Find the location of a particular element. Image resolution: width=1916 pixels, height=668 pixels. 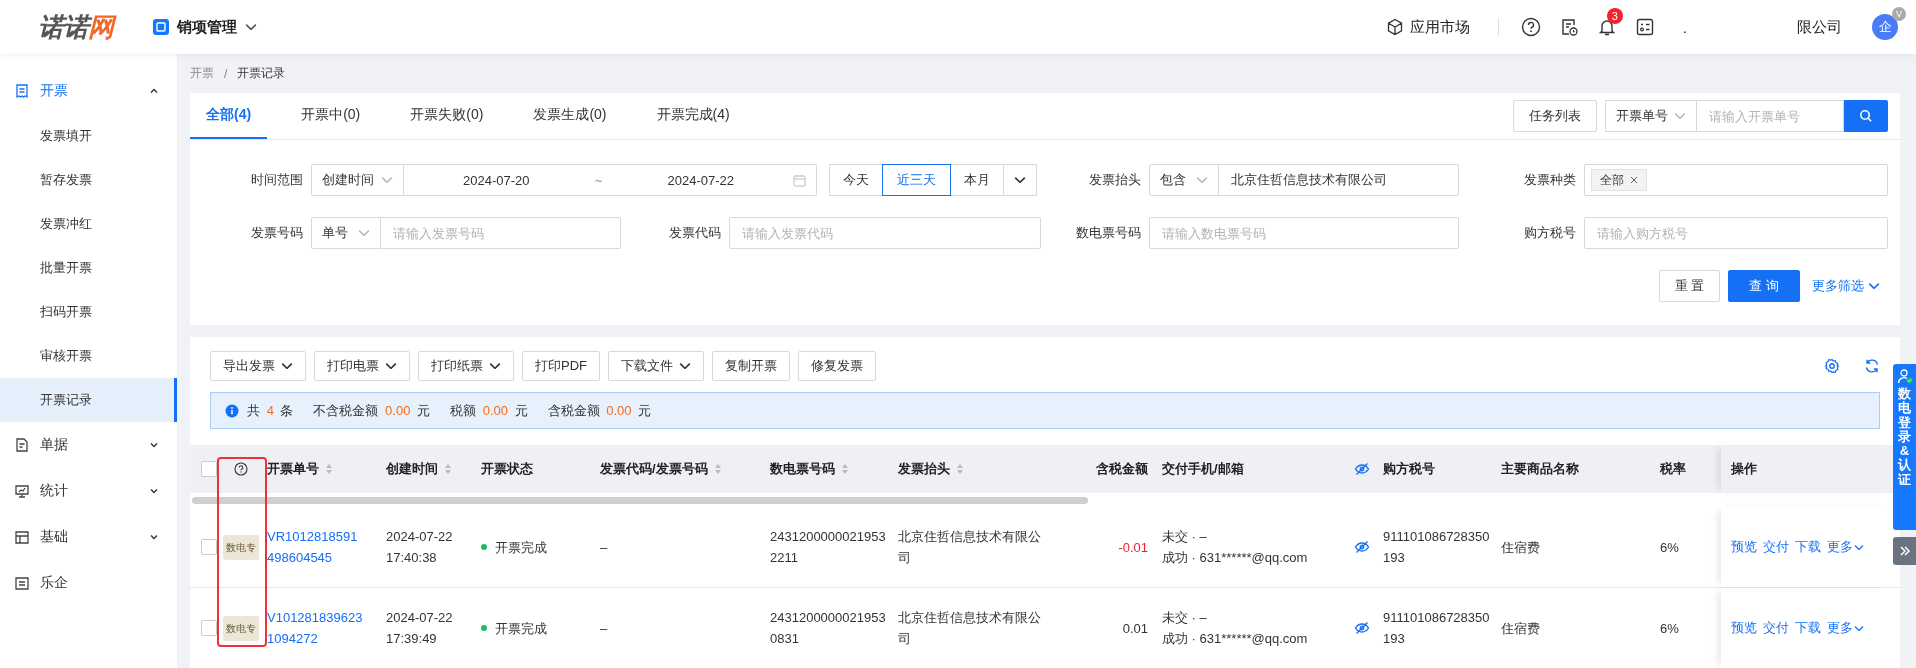

query-button: 查 询 is located at coordinates (1764, 286).